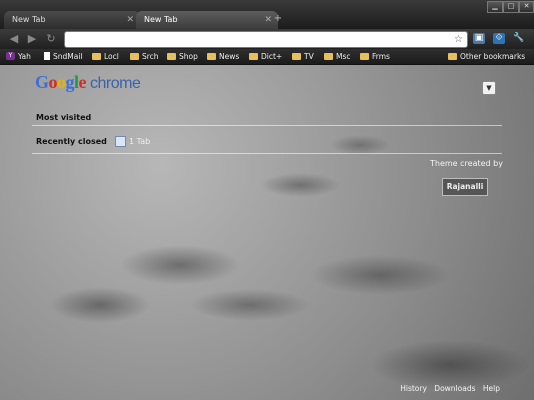 The height and width of the screenshot is (400, 534). I want to click on downloads-link: Downloads, so click(454, 388).